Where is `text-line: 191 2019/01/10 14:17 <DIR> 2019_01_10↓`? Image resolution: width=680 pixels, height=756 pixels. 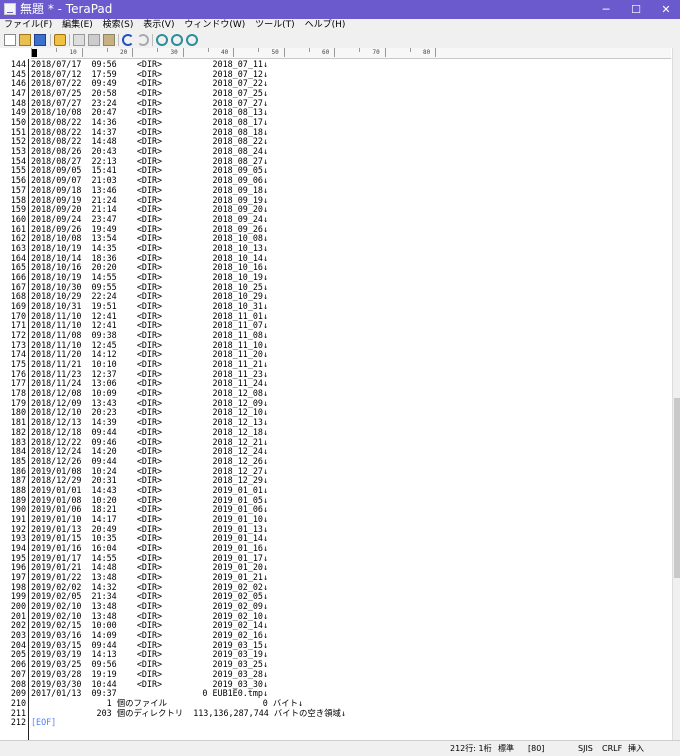
text-line: 191 2019/01/10 14:17 <DIR> 2019_01_10↓ is located at coordinates (336, 519).